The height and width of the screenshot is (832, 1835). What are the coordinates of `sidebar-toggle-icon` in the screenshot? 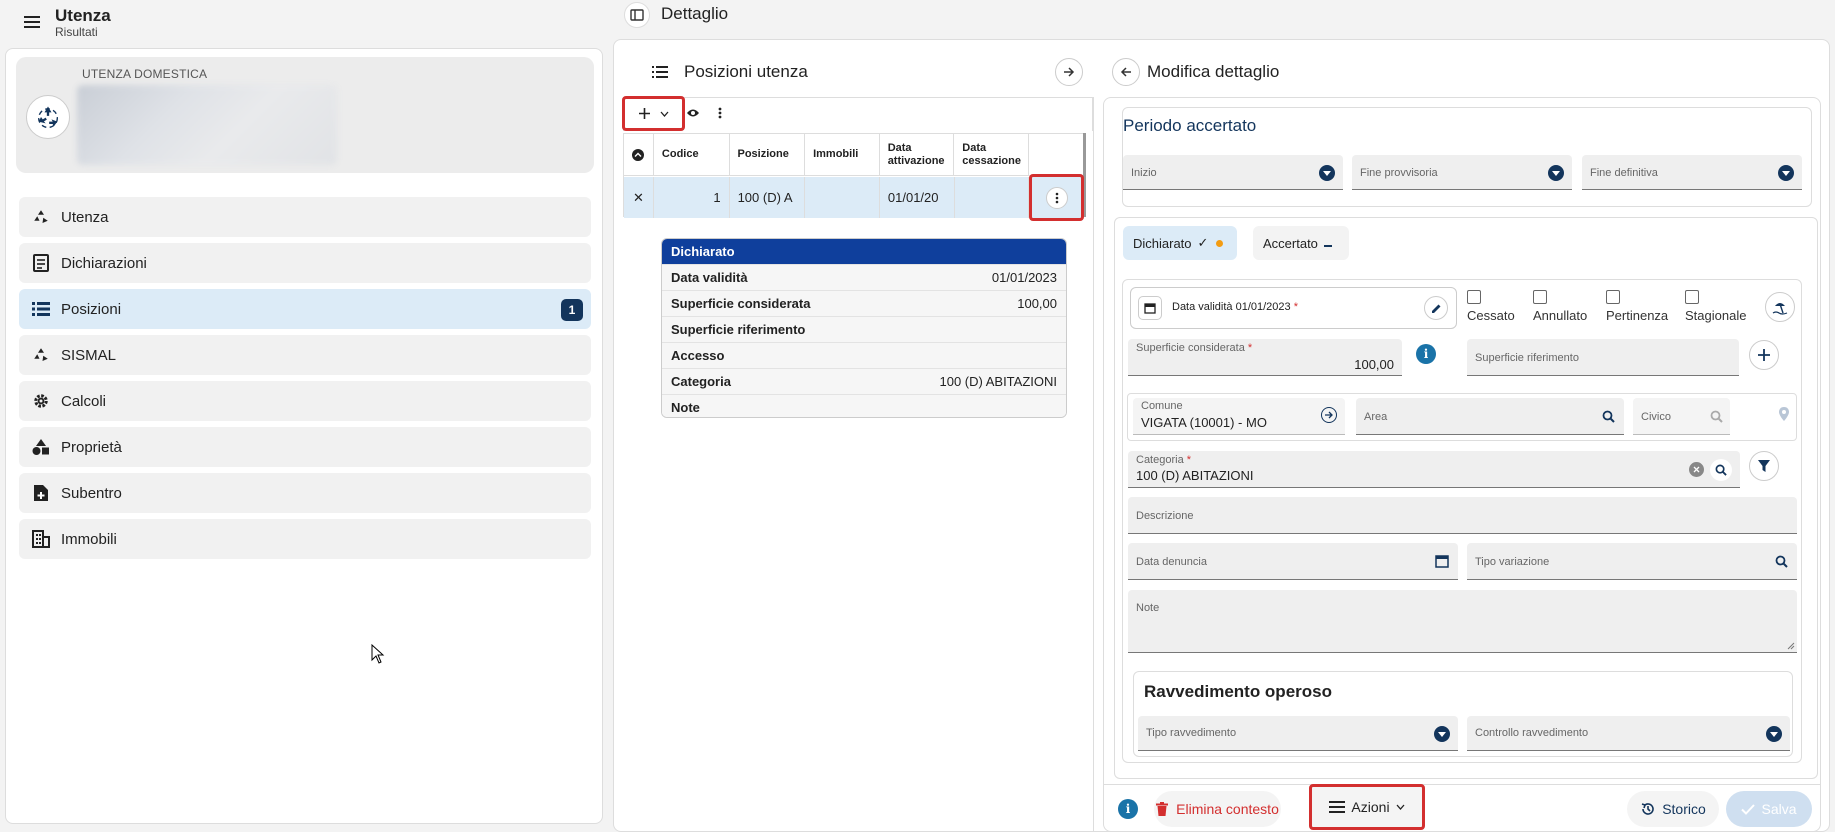 It's located at (637, 15).